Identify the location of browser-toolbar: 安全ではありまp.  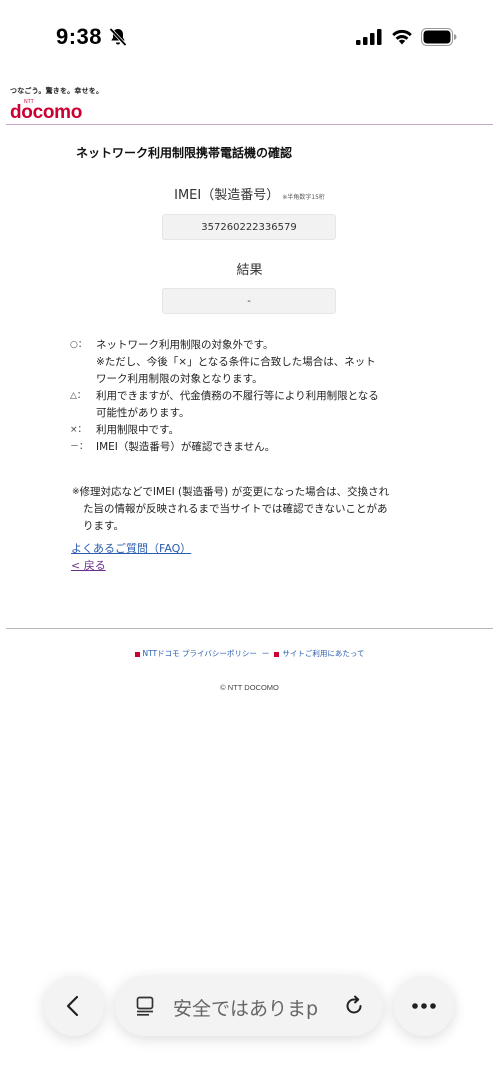
(249, 1005).